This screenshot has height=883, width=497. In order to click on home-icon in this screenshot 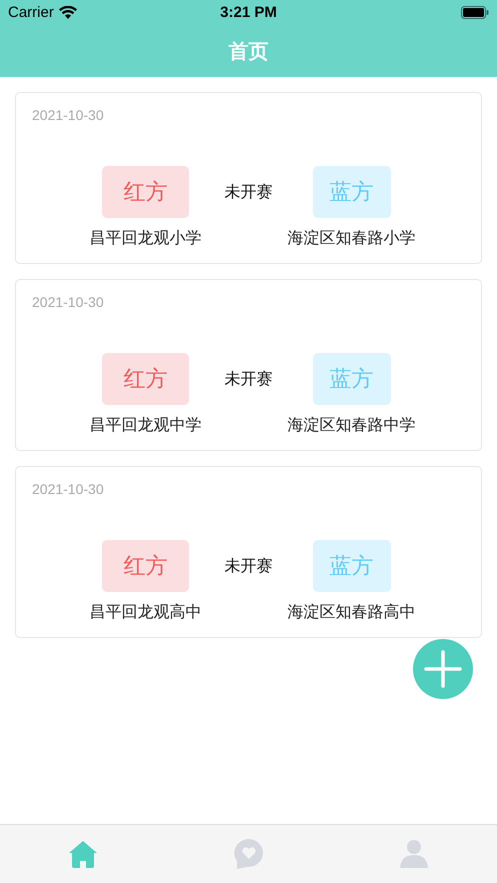, I will do `click(82, 854)`.